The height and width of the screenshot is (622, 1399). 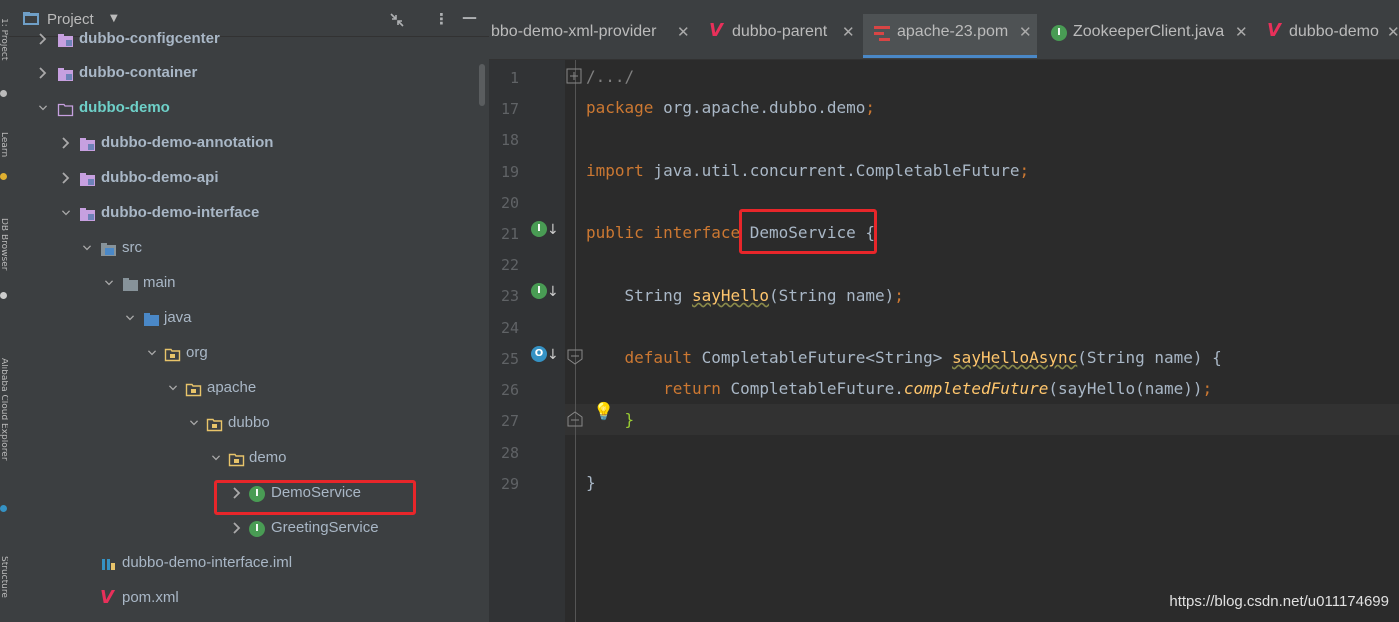 What do you see at coordinates (3, 176) in the screenshot?
I see `learn-tool-icon` at bounding box center [3, 176].